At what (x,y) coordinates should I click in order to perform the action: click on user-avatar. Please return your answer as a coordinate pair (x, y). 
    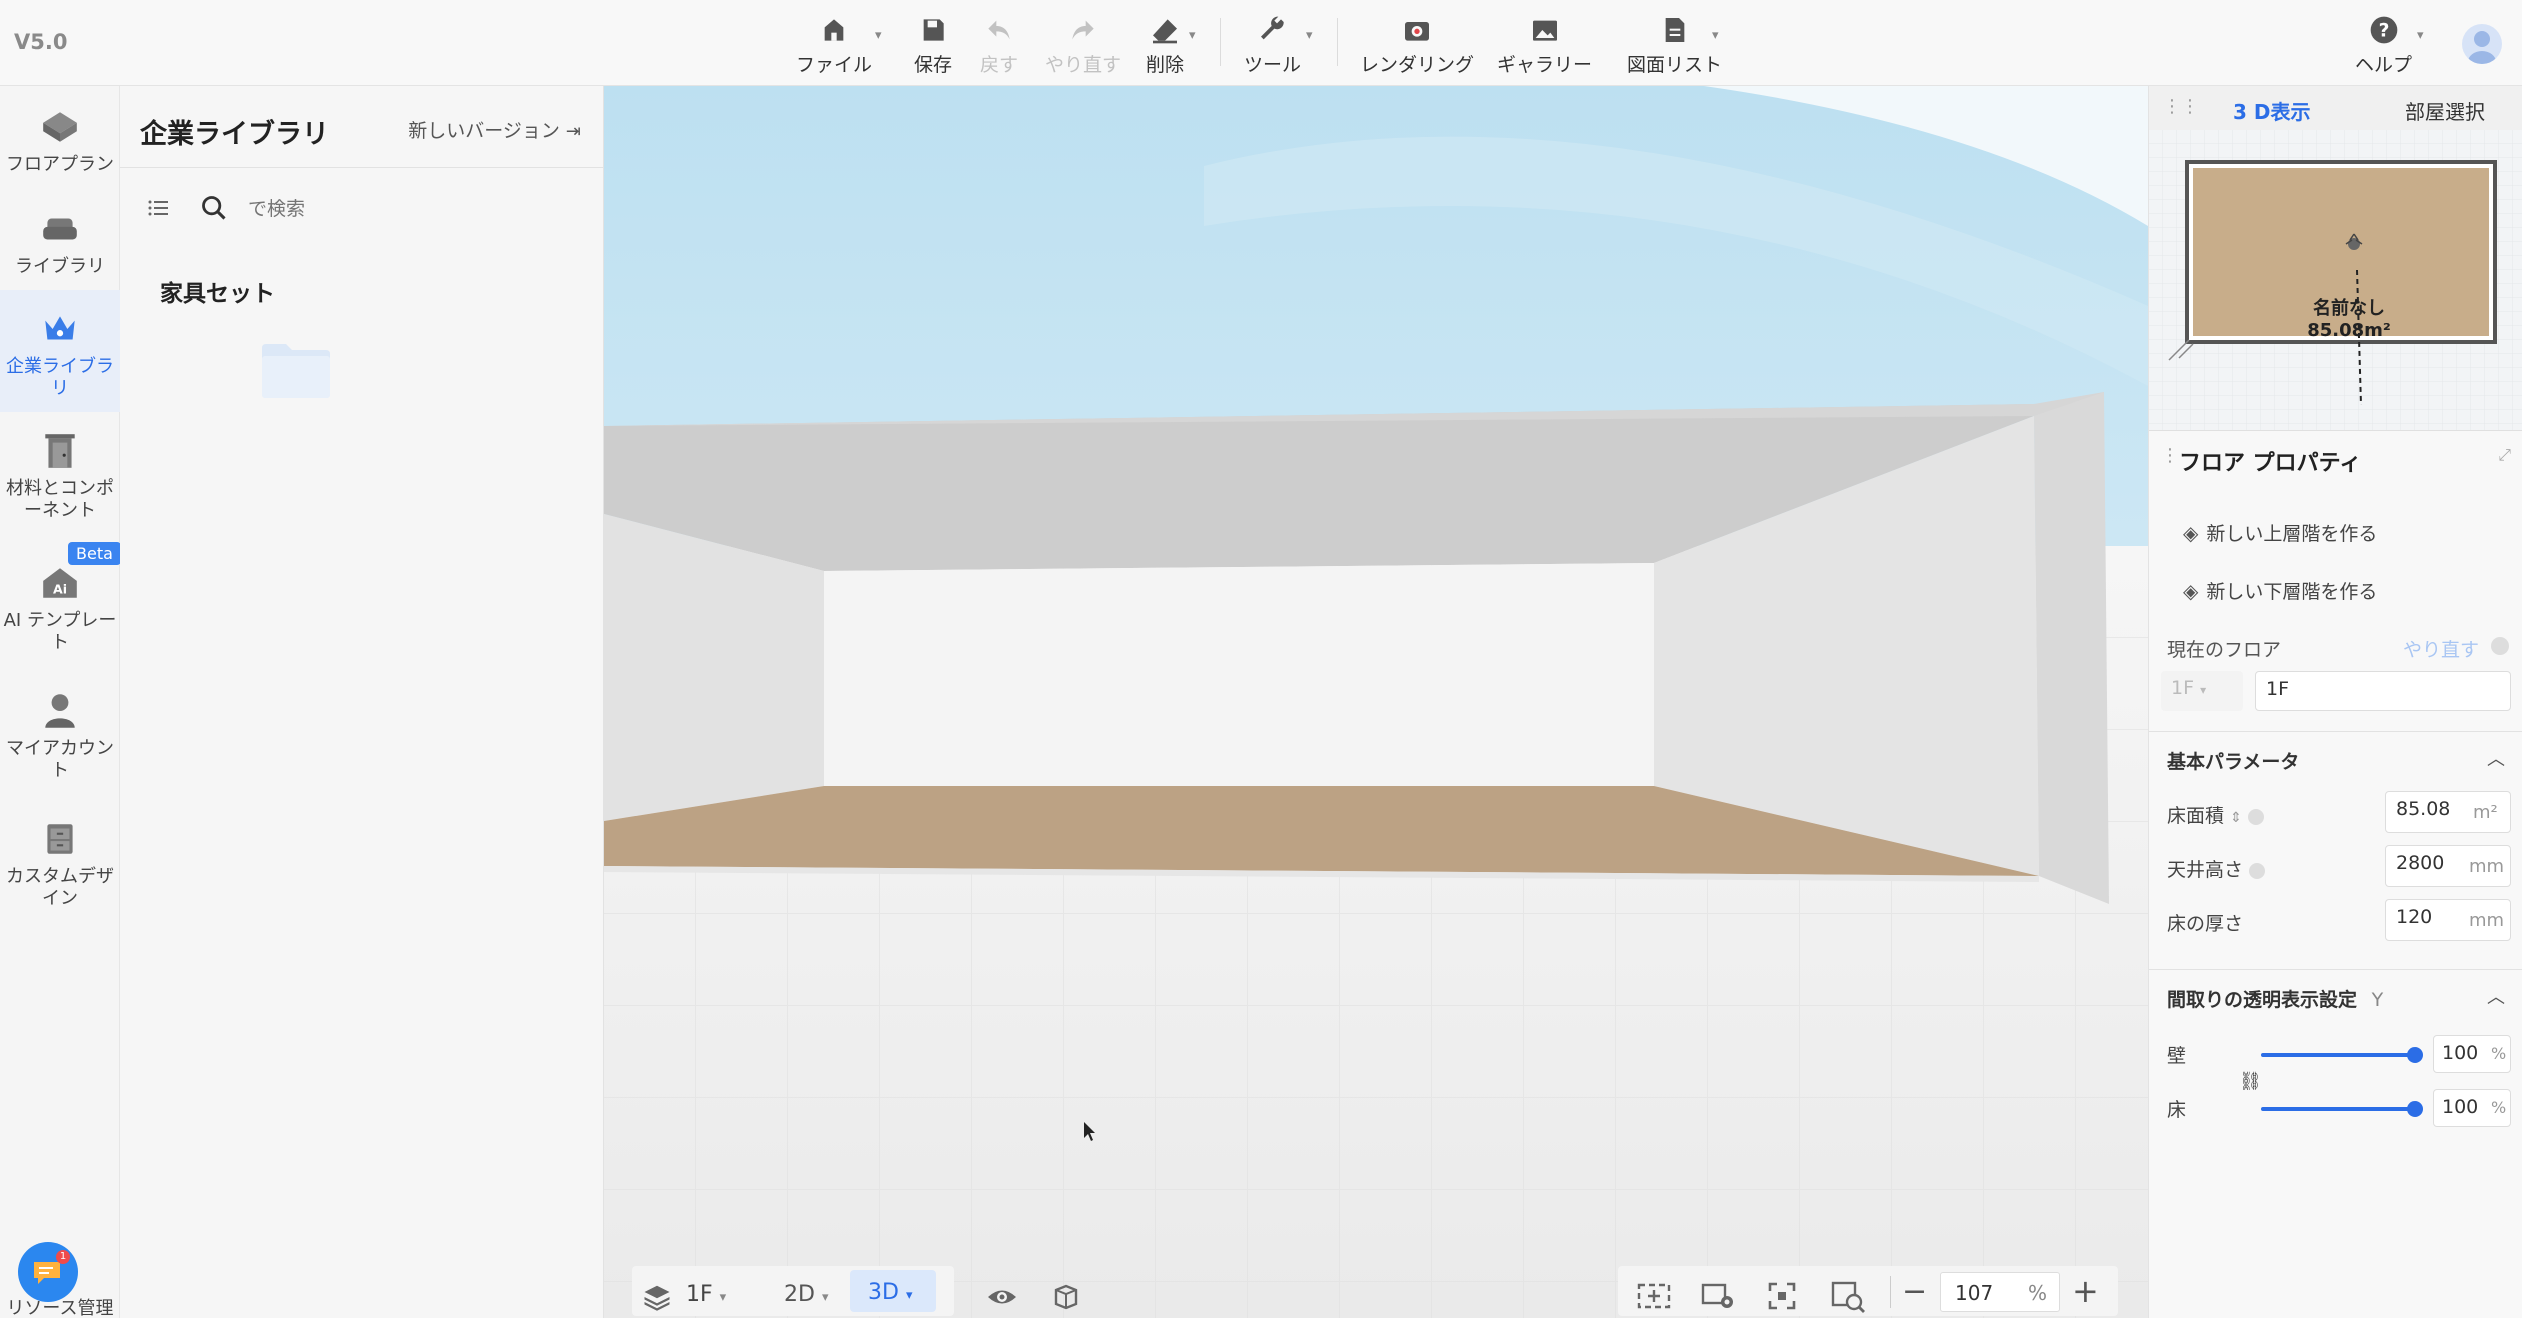
    Looking at the image, I should click on (2482, 44).